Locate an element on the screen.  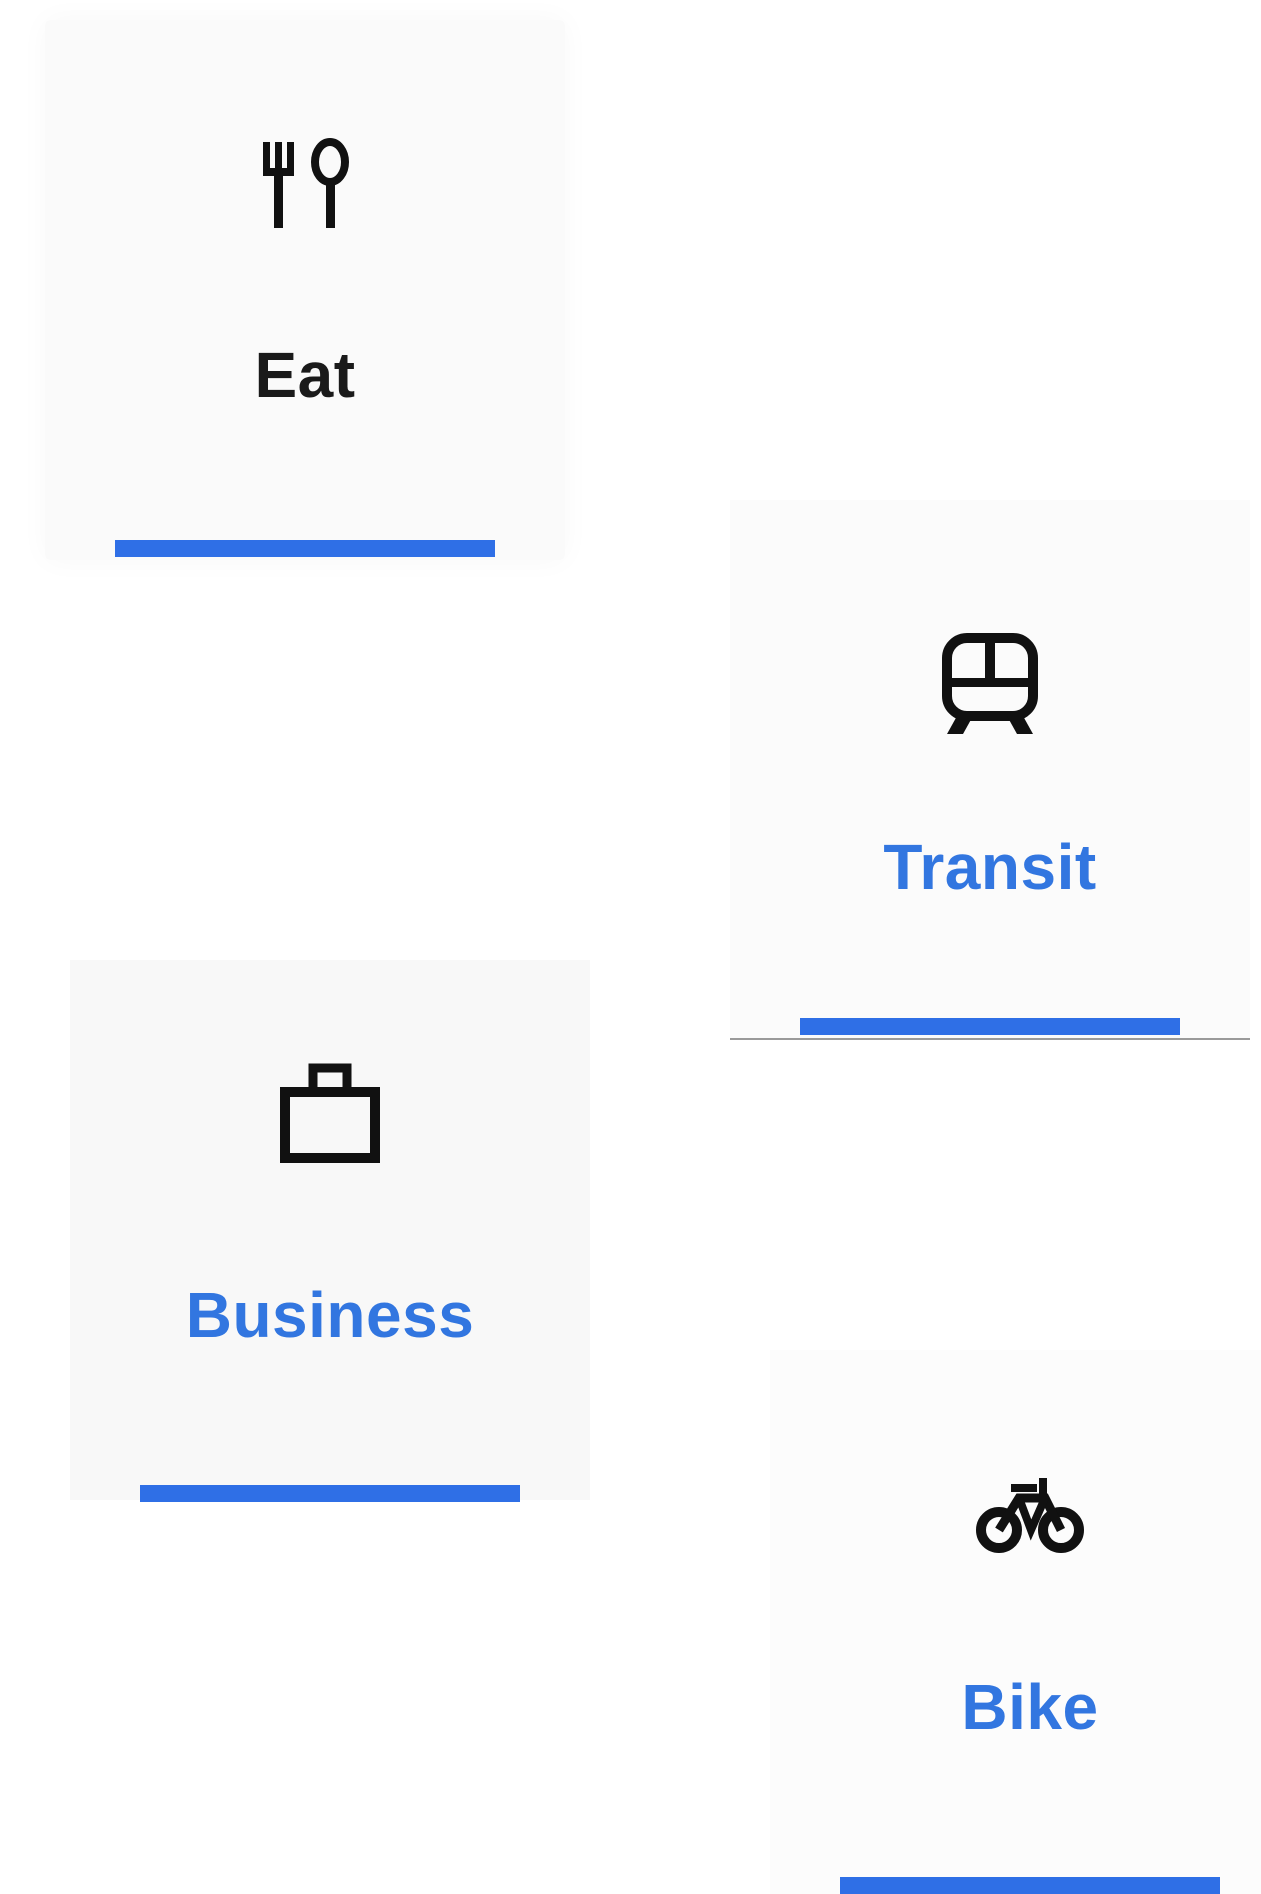
train-icon is located at coordinates (990, 683).